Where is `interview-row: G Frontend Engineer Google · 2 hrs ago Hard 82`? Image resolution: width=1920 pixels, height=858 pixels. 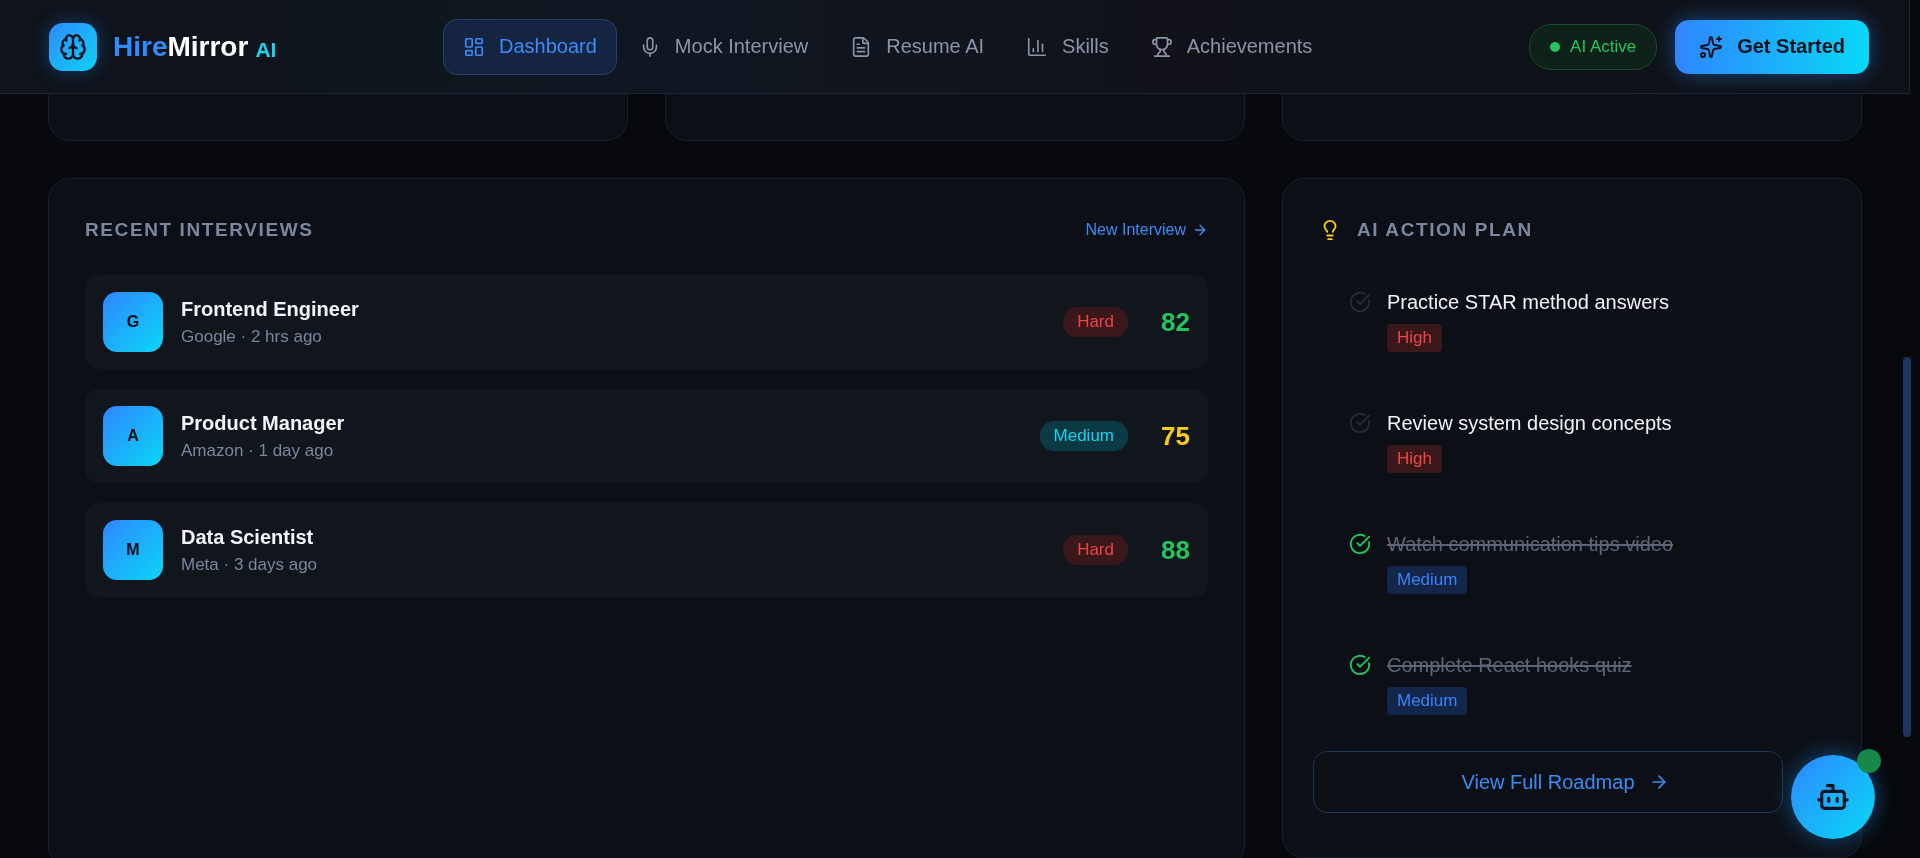
interview-row: G Frontend Engineer Google · 2 hrs ago Hard 82 is located at coordinates (646, 322).